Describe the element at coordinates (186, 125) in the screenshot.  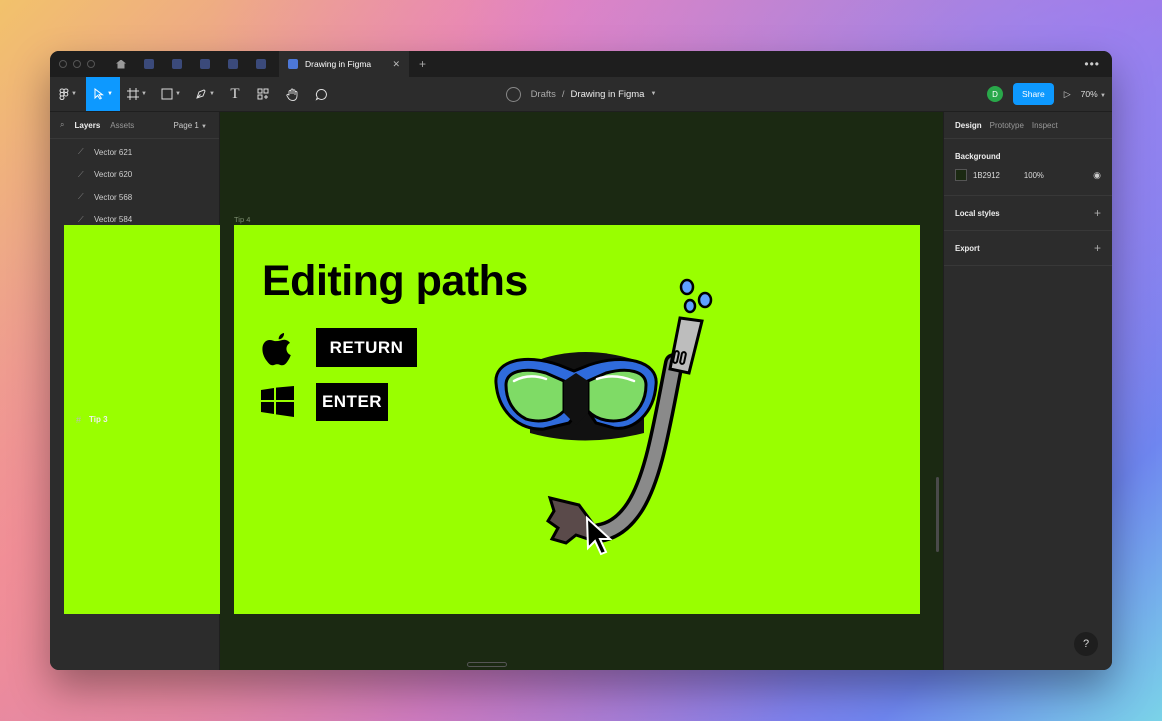
I see `page-name: Page 1` at that location.